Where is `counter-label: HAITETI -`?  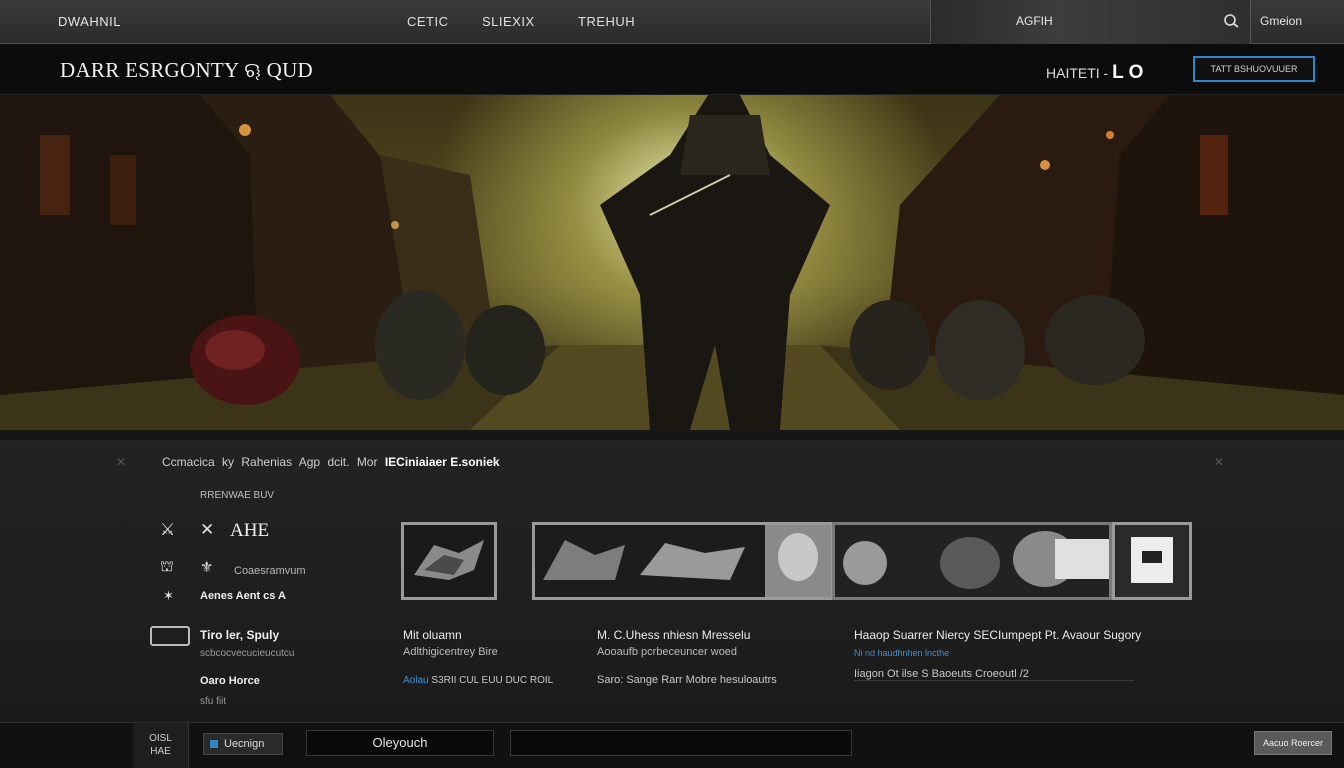
counter-label: HAITETI - is located at coordinates (1077, 73).